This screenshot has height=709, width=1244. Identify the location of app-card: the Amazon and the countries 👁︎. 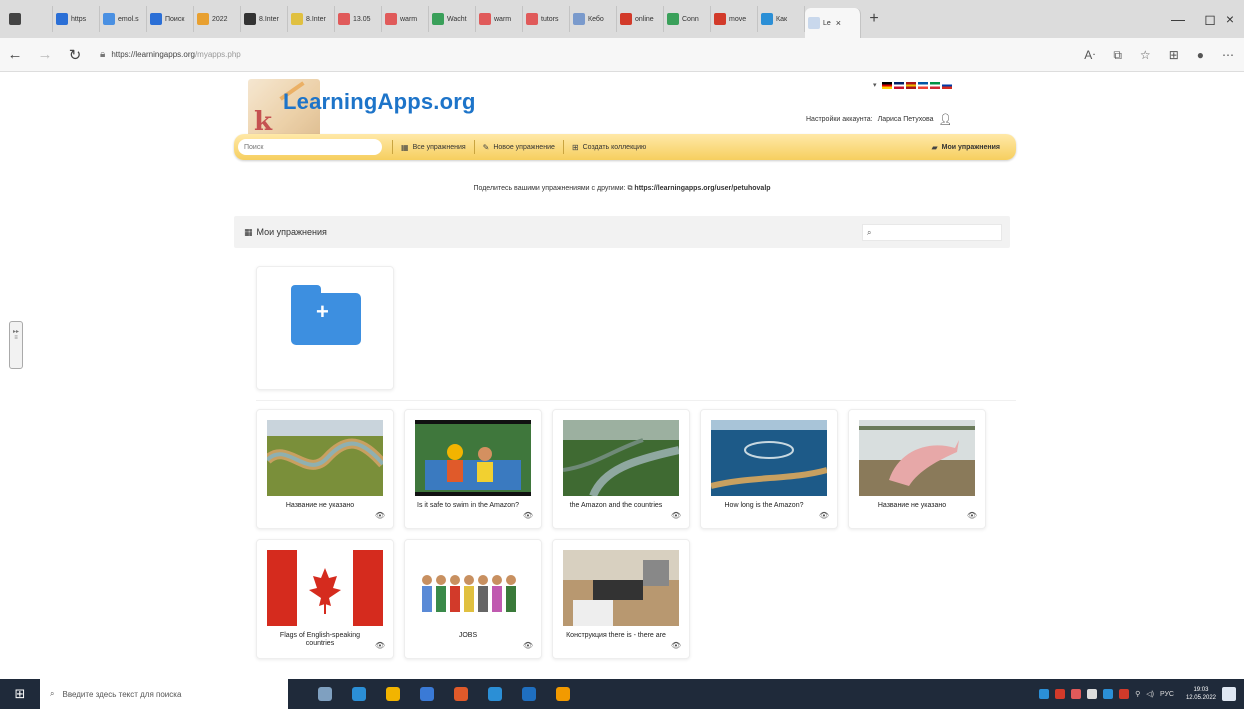
(621, 469).